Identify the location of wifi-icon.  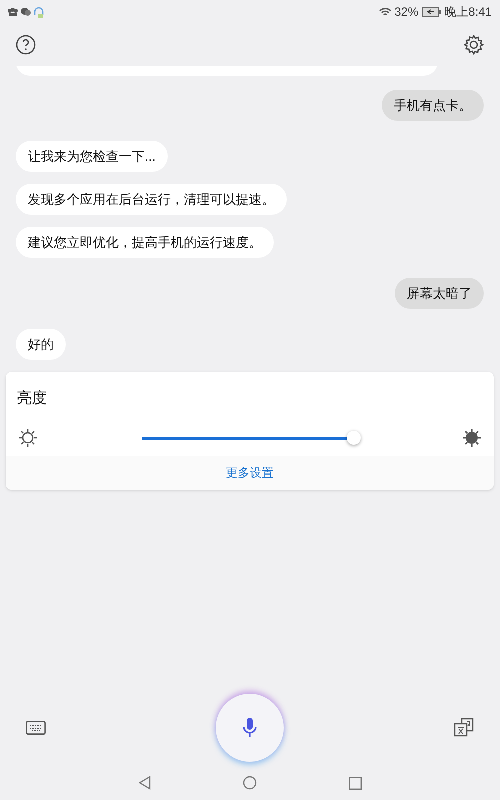
(385, 12).